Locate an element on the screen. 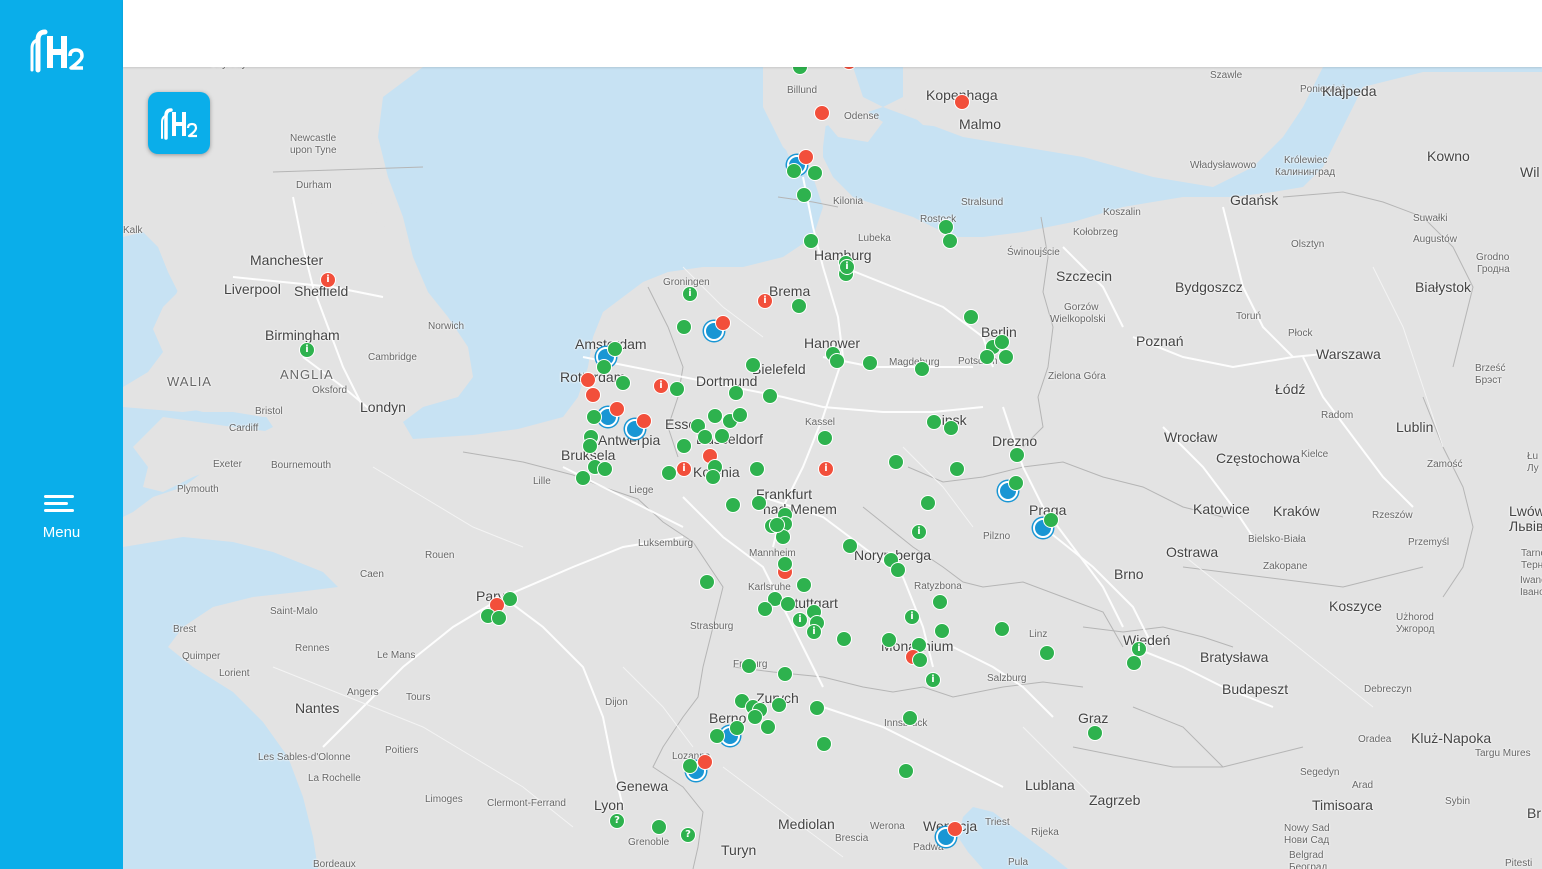 This screenshot has width=1542, height=869. h2-logo-icon is located at coordinates (59, 50).